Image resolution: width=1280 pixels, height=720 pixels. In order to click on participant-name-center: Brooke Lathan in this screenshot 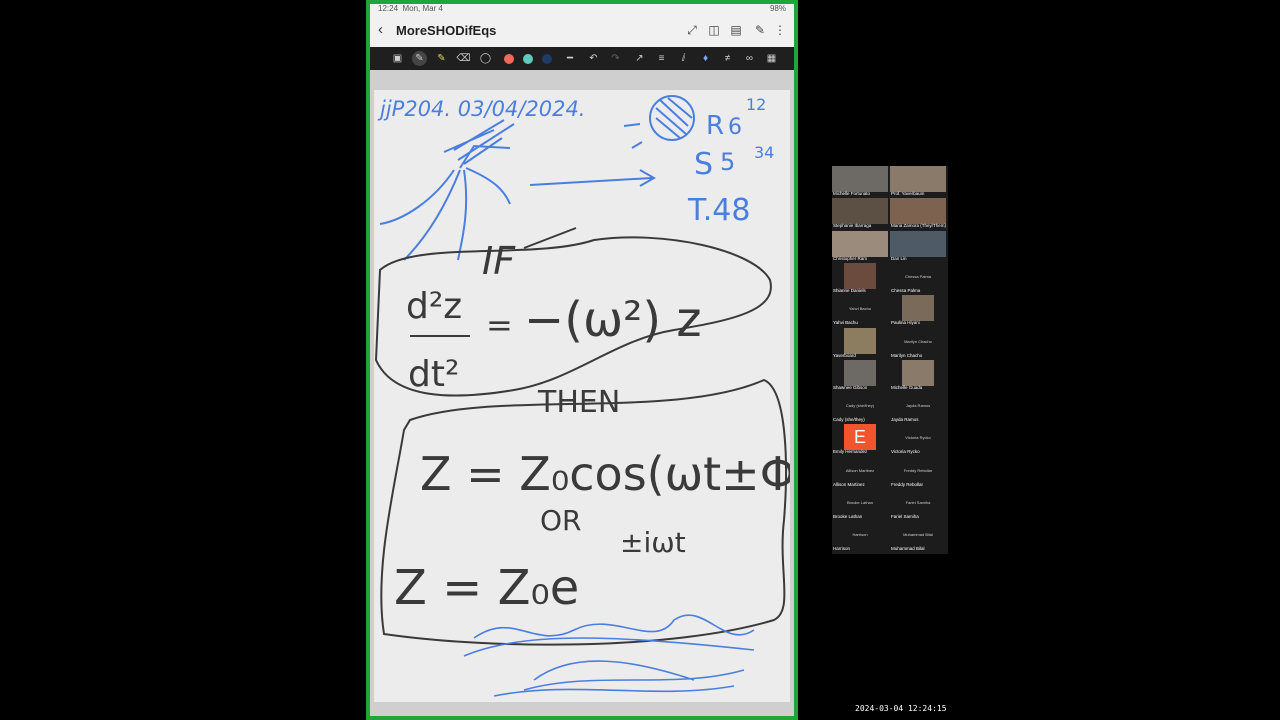, I will do `click(860, 502)`.